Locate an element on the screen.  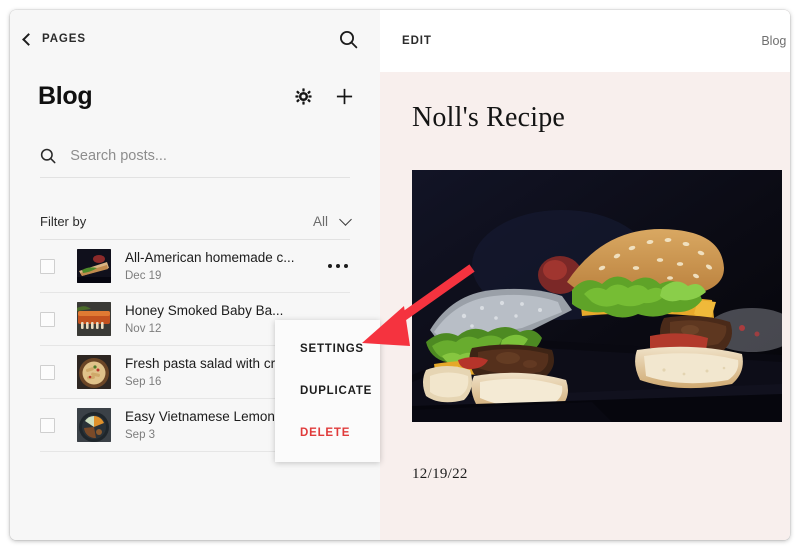
blog-settings-button is located at coordinates (303, 96).